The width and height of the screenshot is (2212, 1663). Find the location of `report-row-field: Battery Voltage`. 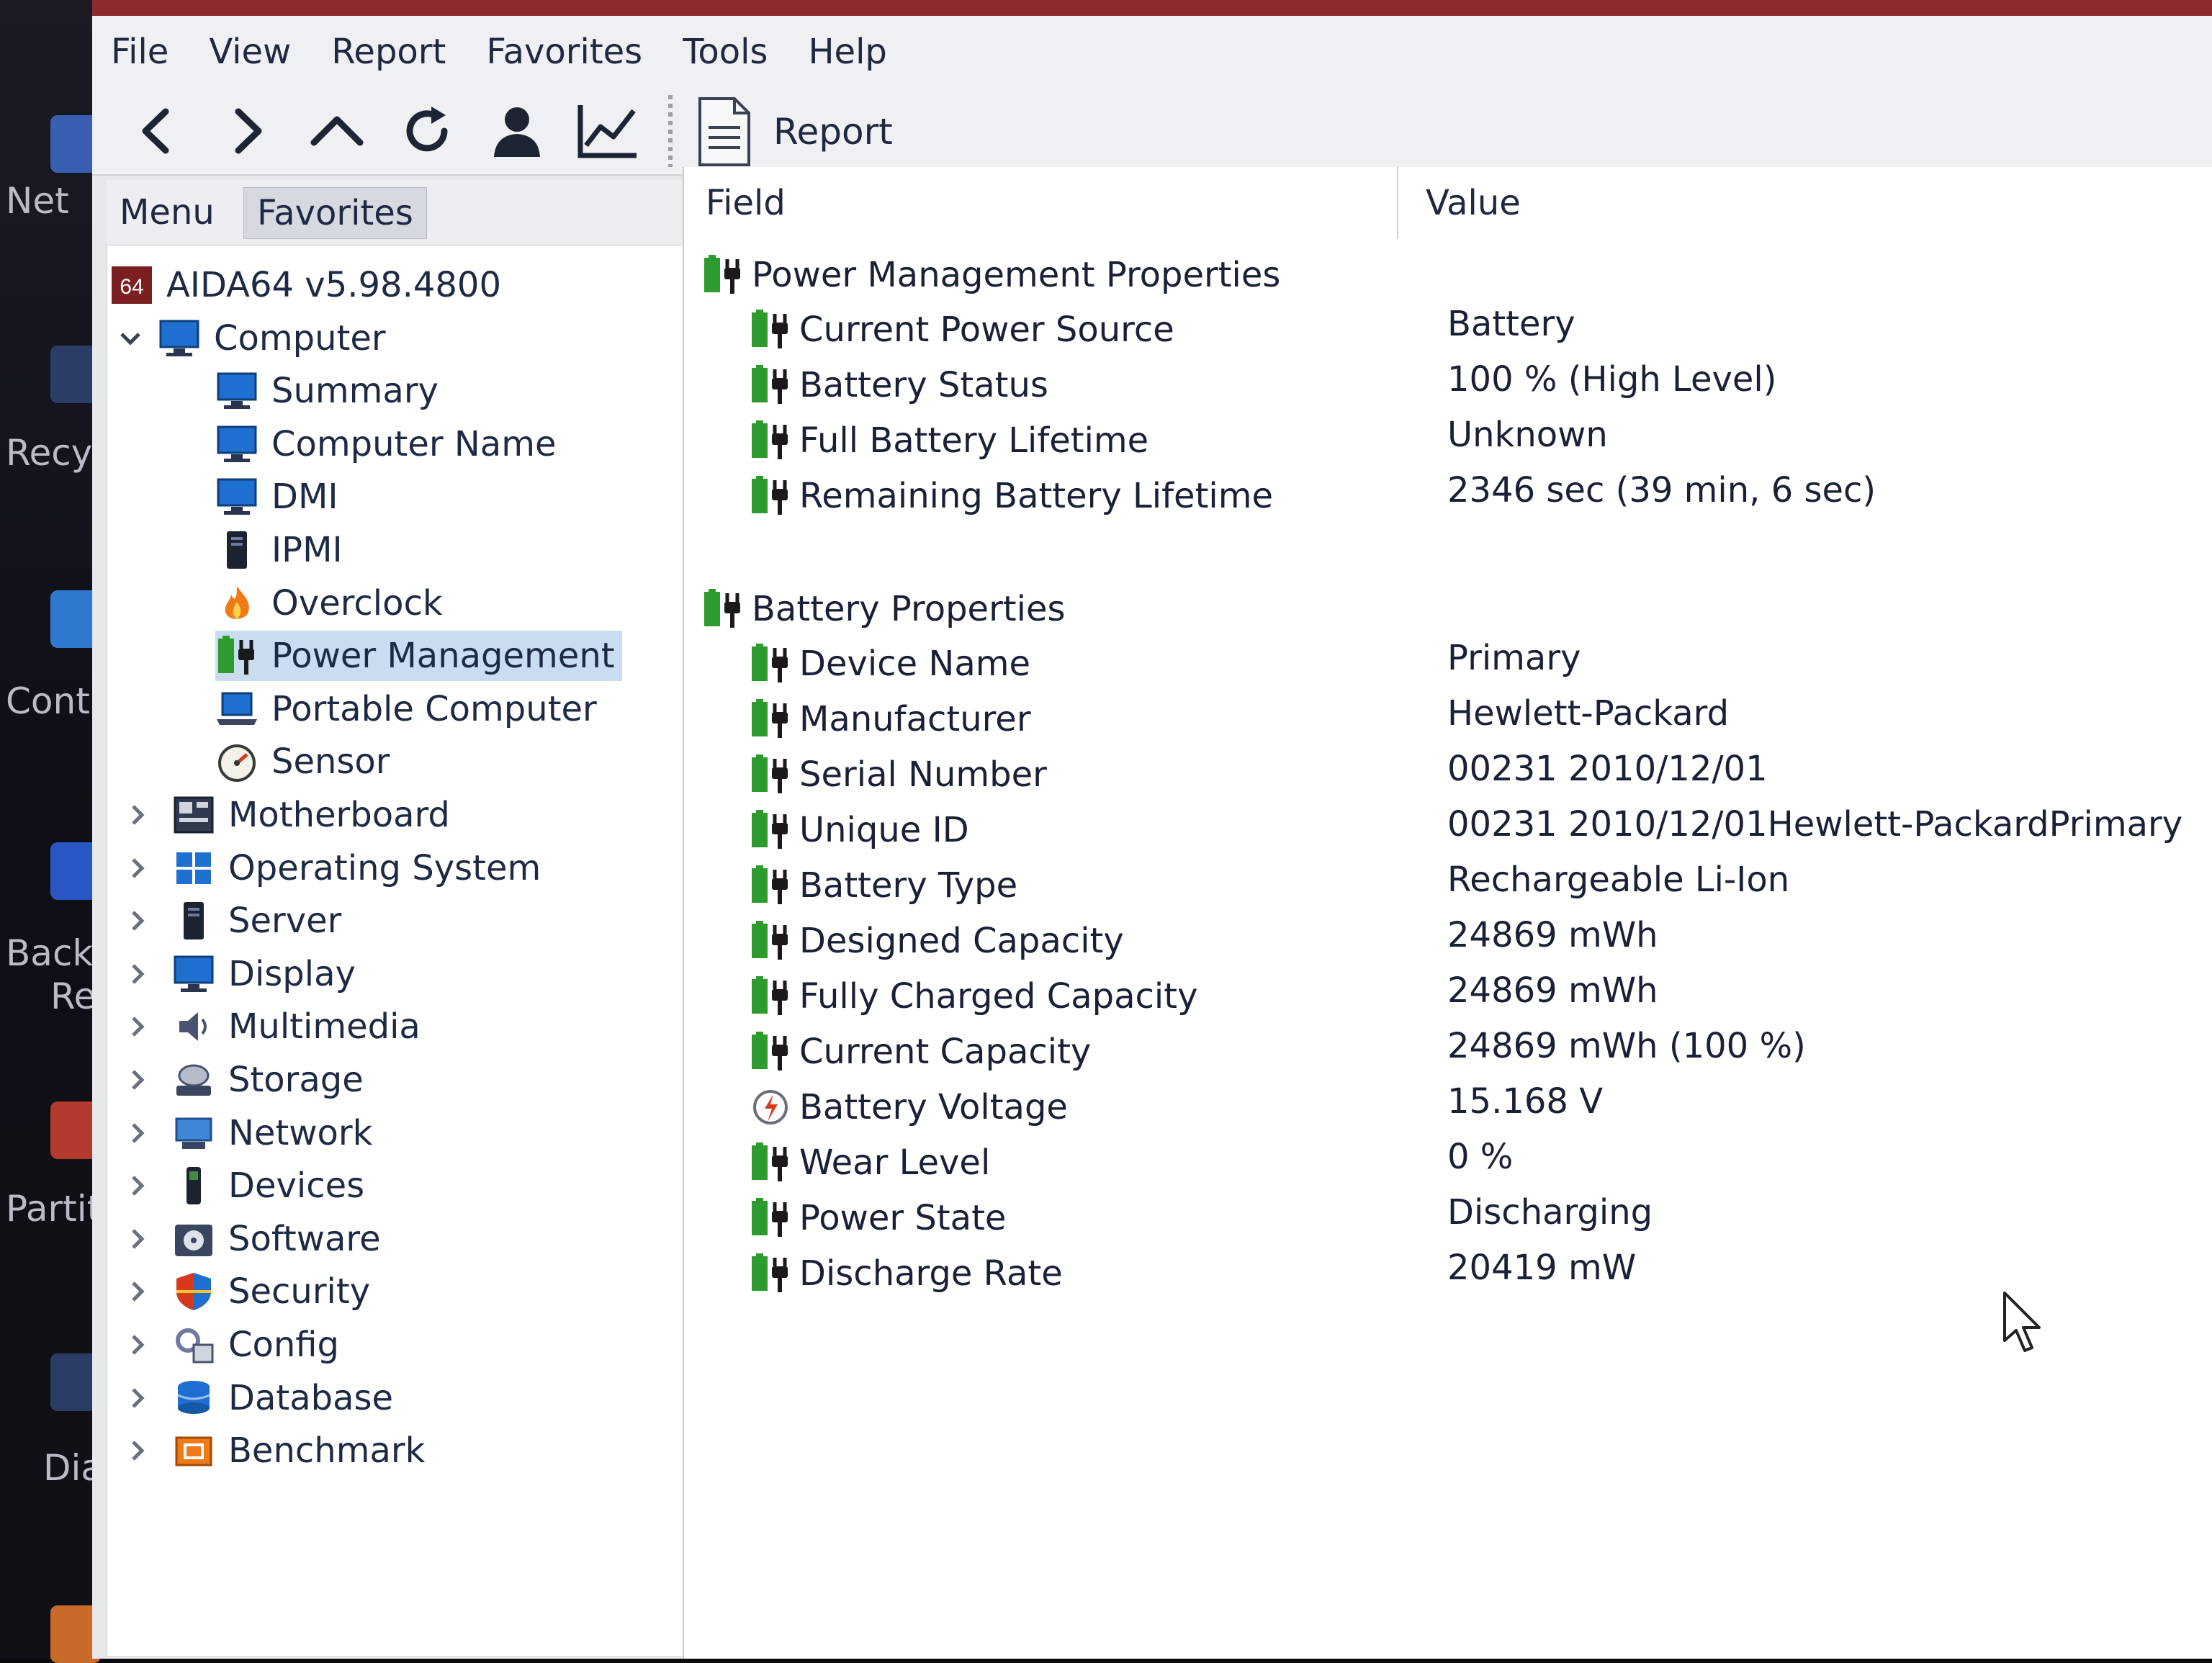

report-row-field: Battery Voltage is located at coordinates (909, 1107).